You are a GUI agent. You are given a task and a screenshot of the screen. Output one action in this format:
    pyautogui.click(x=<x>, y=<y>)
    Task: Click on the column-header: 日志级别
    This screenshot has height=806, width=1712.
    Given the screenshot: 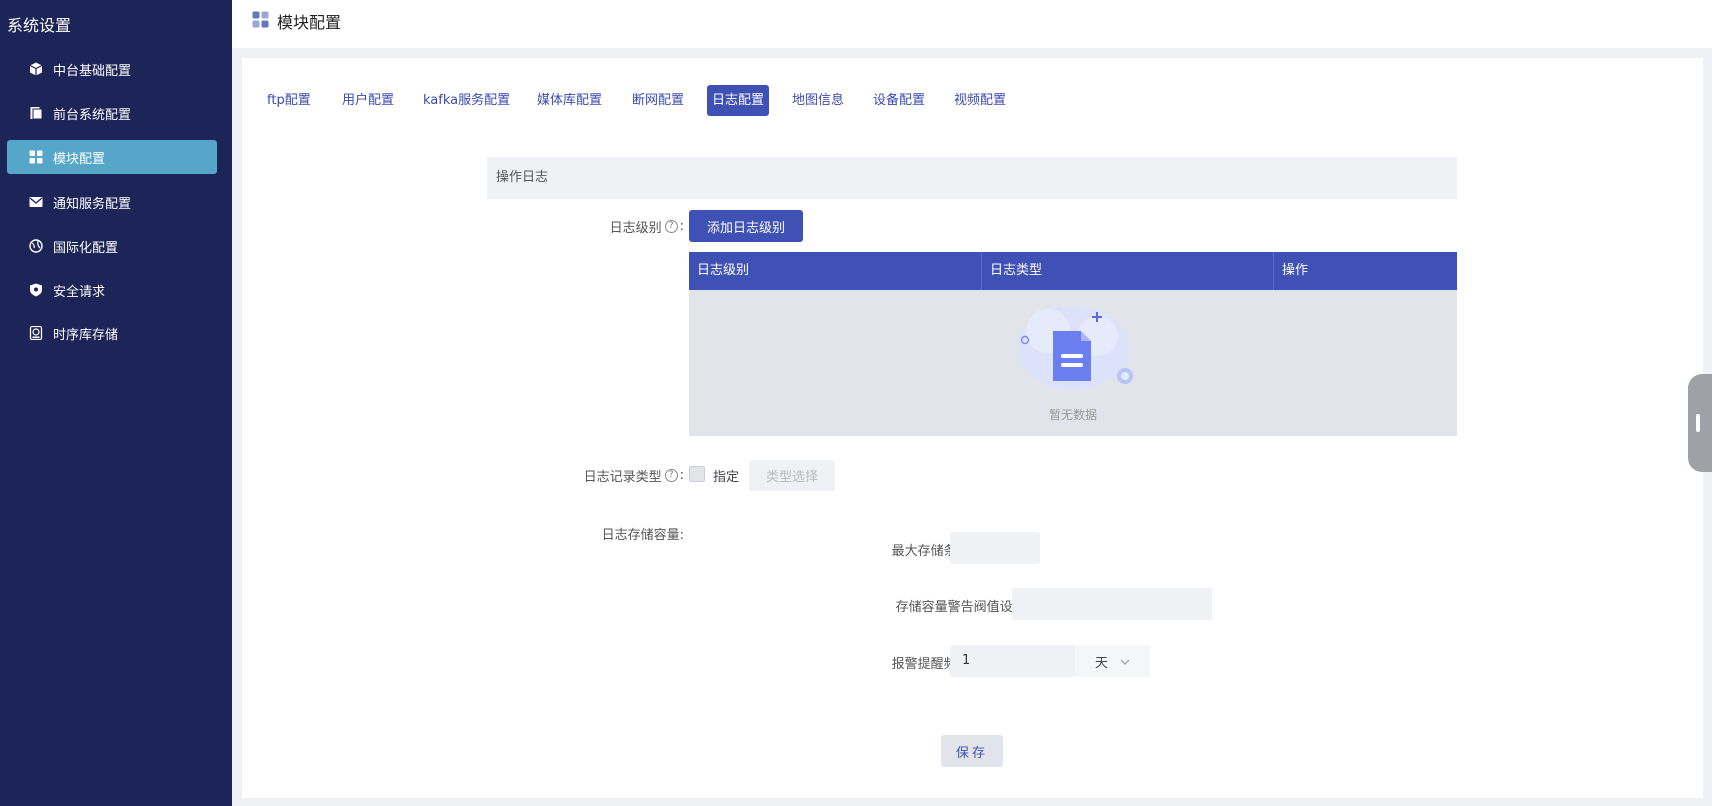 What is the action you would take?
    pyautogui.click(x=723, y=270)
    